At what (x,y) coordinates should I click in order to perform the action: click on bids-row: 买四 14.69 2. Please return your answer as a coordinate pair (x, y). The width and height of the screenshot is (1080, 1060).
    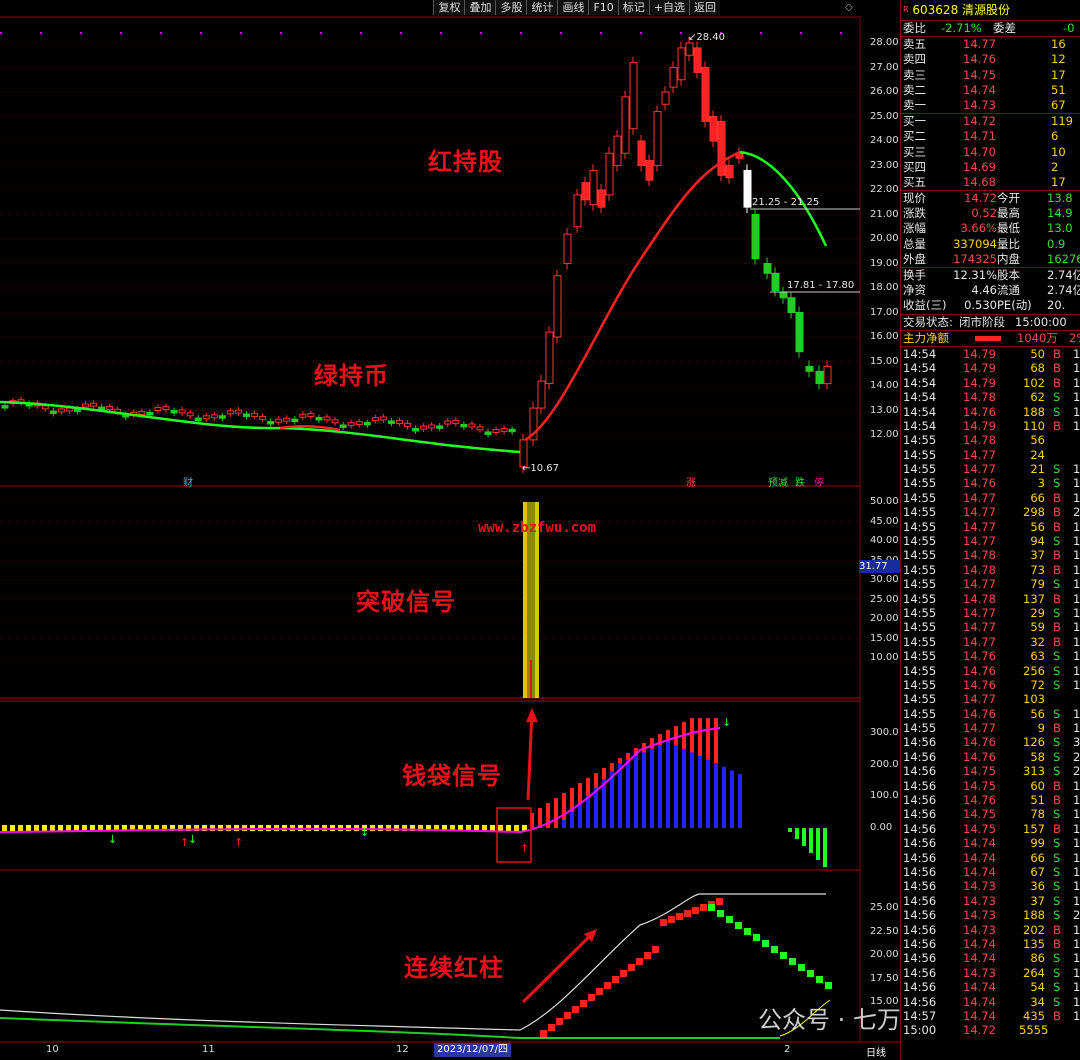
    Looking at the image, I should click on (981, 166).